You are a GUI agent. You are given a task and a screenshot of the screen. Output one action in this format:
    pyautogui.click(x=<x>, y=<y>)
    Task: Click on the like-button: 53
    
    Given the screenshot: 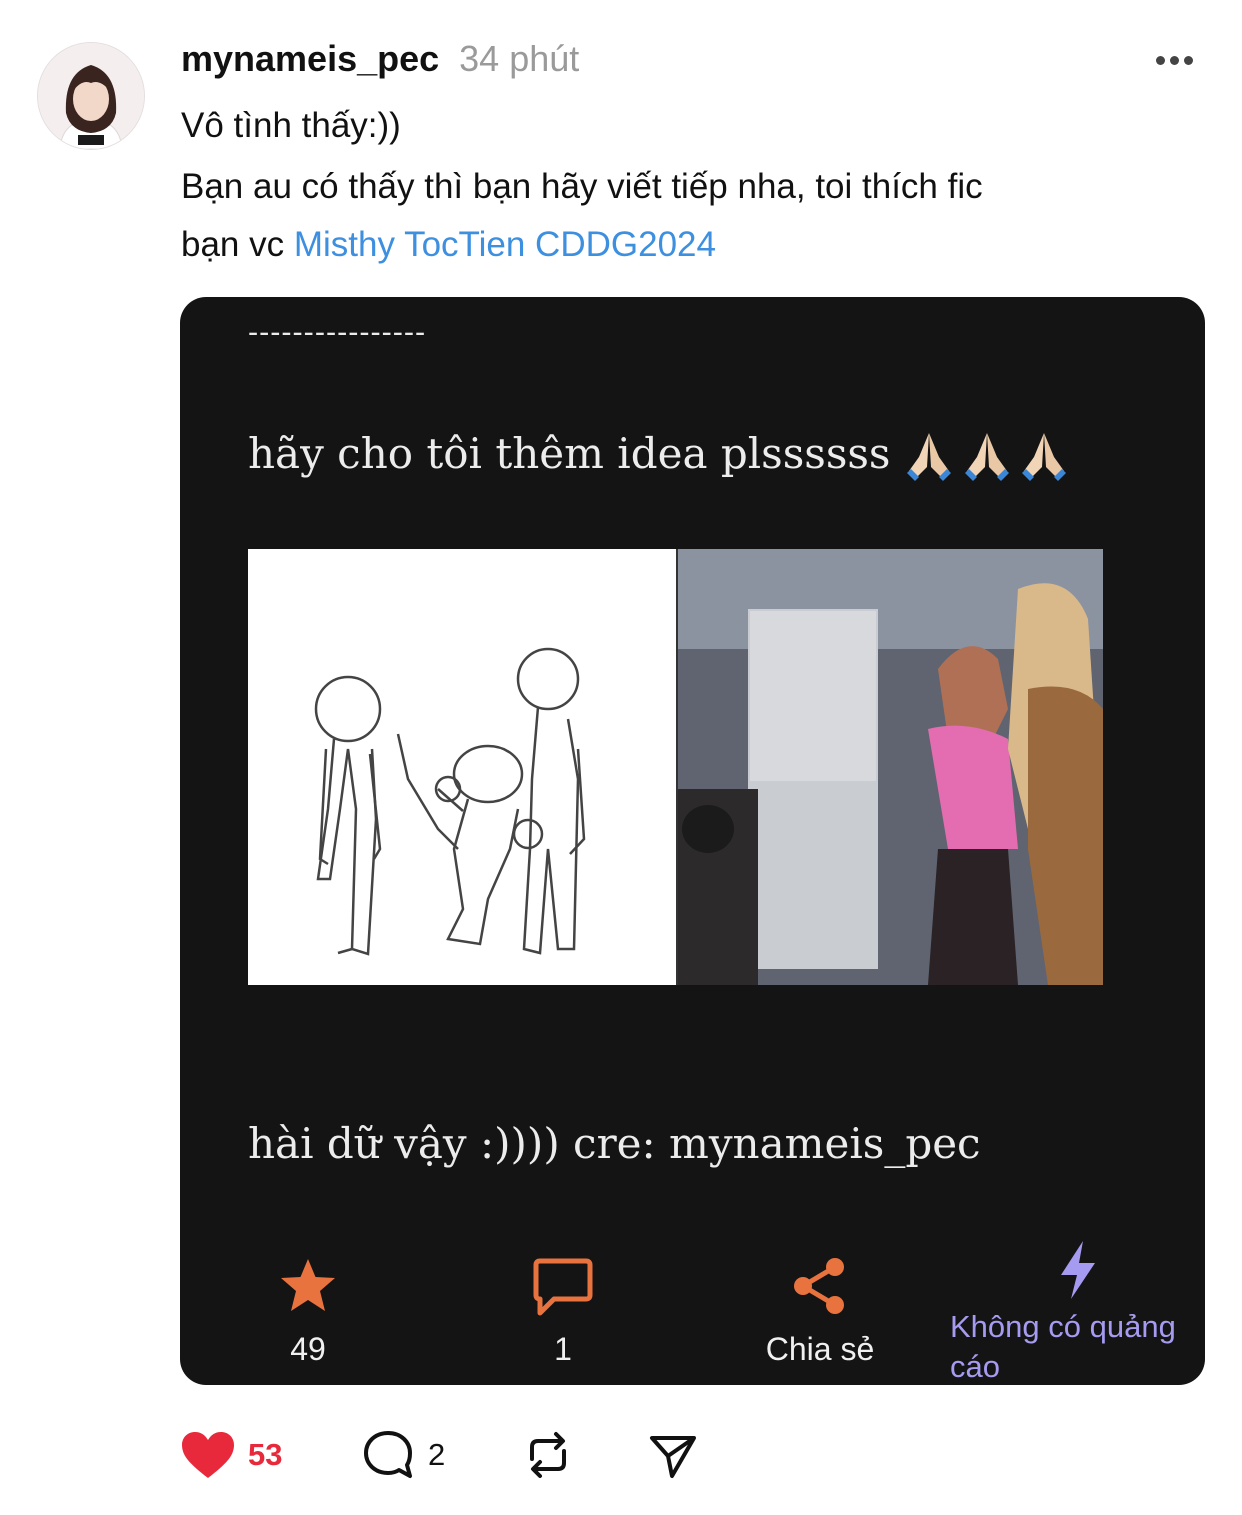 What is the action you would take?
    pyautogui.click(x=231, y=1455)
    